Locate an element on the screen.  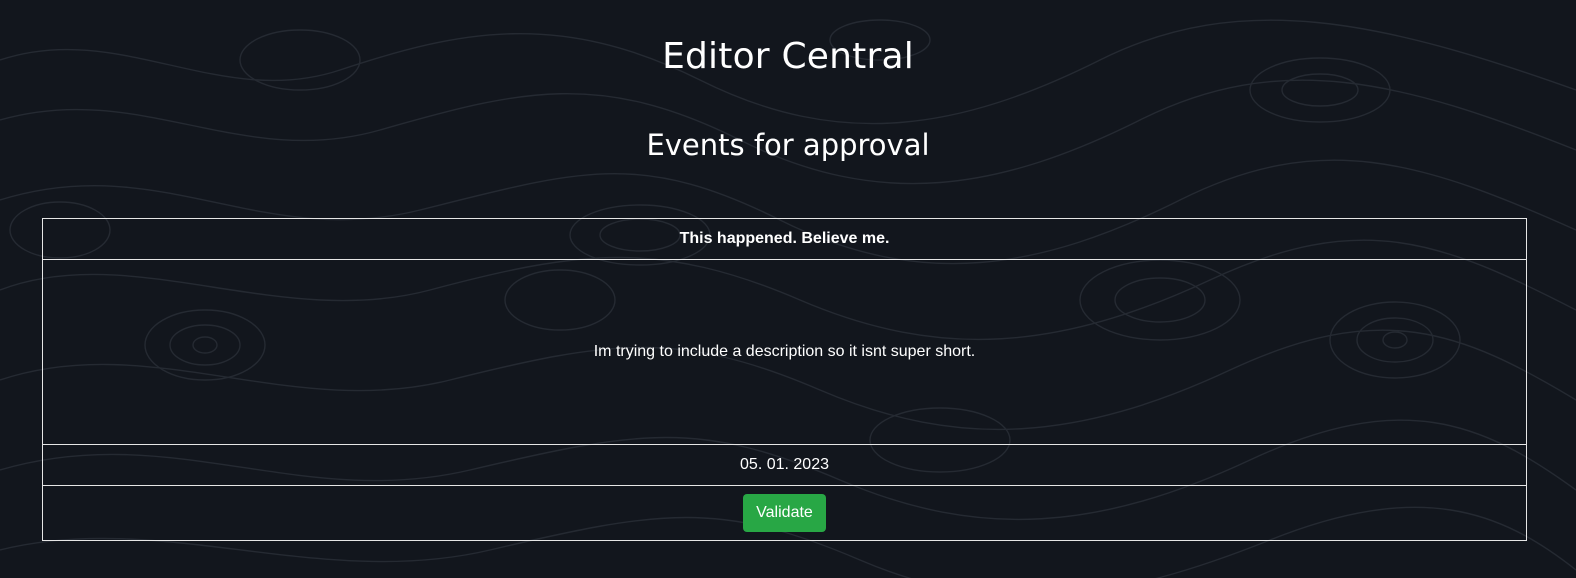
event-action-cell: Validate is located at coordinates (784, 513).